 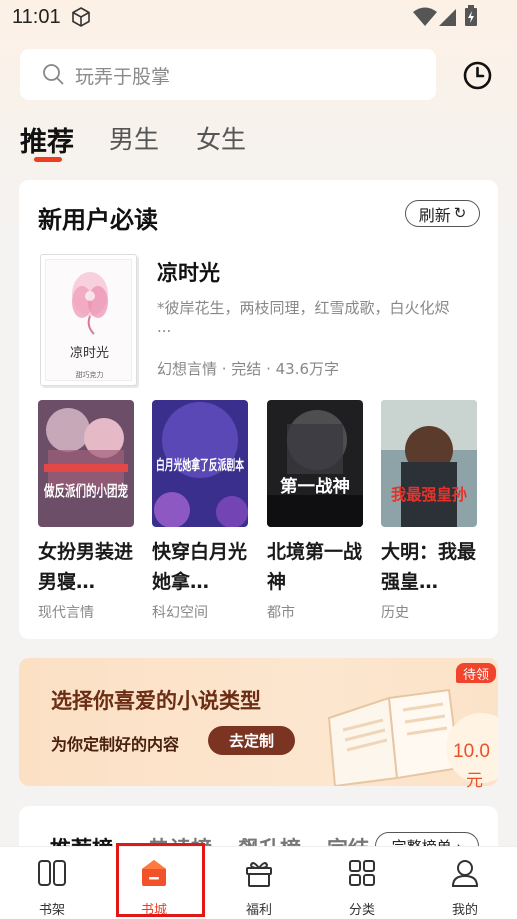 What do you see at coordinates (180, 613) in the screenshot?
I see `book-category: 科幻空间` at bounding box center [180, 613].